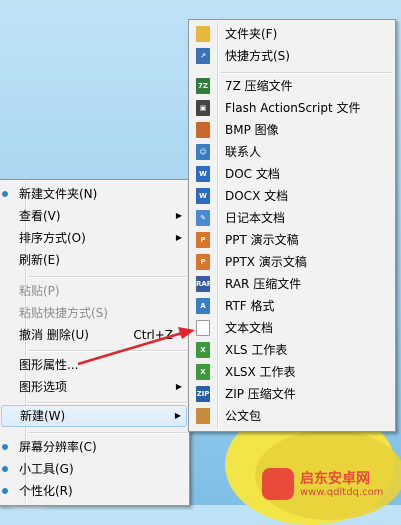 Image resolution: width=401 pixels, height=525 pixels. What do you see at coordinates (278, 484) in the screenshot?
I see `watermark-logo-icon` at bounding box center [278, 484].